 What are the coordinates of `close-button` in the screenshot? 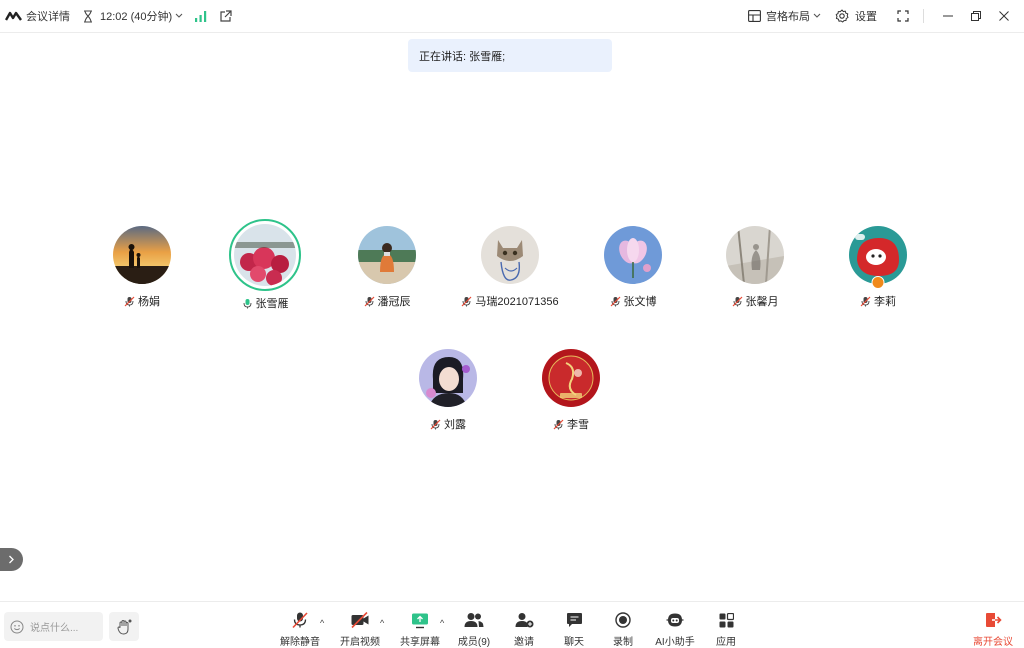 It's located at (1004, 16).